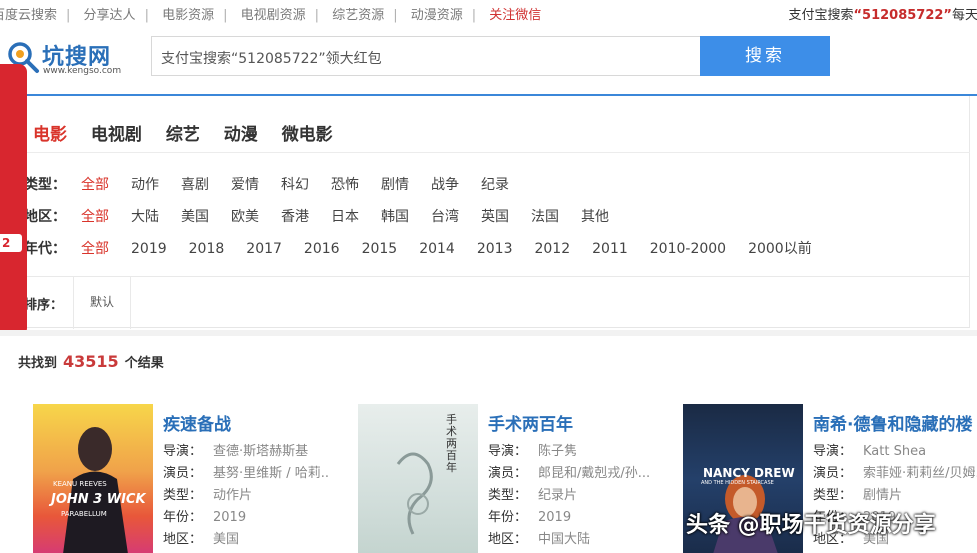  I want to click on tab-movie: 电影, so click(50, 135).